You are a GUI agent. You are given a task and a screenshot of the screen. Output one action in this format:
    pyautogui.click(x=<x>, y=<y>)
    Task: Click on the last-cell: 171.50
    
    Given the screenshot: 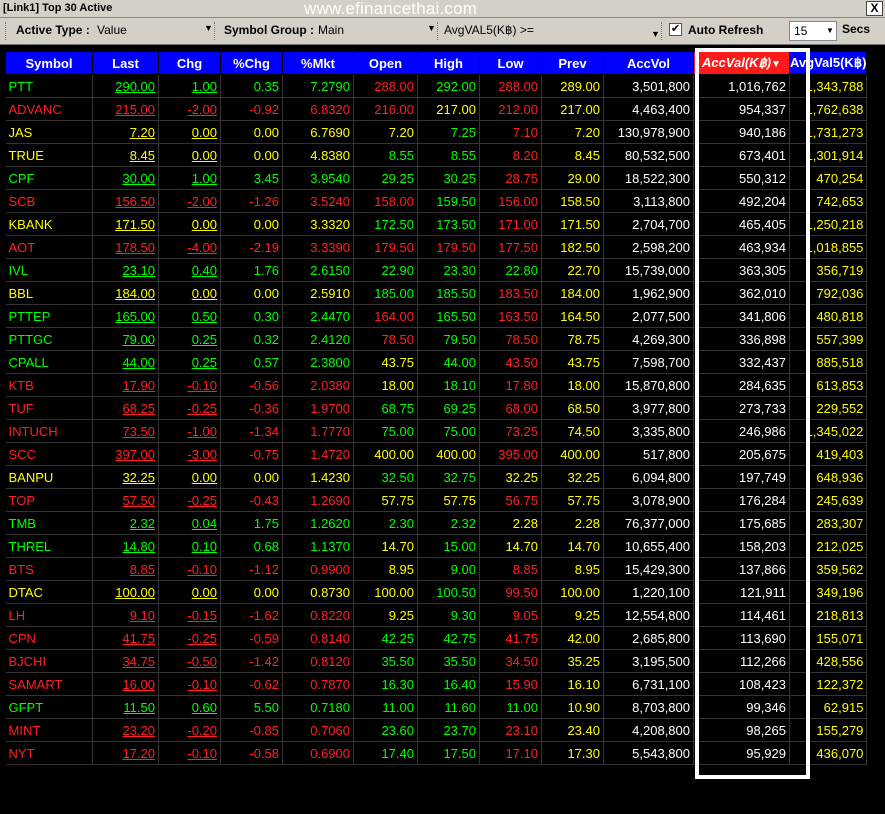 What is the action you would take?
    pyautogui.click(x=125, y=224)
    